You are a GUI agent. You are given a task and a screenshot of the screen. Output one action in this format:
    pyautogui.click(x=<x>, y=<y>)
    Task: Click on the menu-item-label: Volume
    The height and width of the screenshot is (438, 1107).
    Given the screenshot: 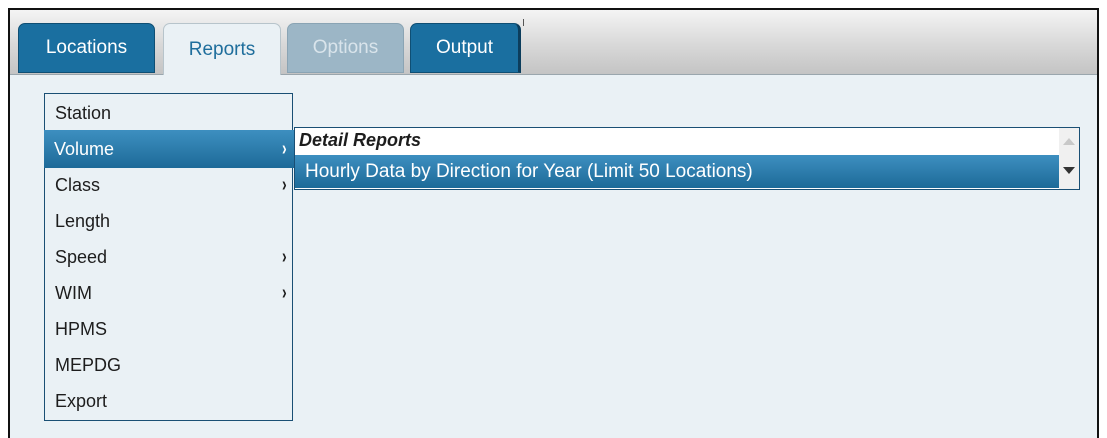 What is the action you would take?
    pyautogui.click(x=84, y=148)
    